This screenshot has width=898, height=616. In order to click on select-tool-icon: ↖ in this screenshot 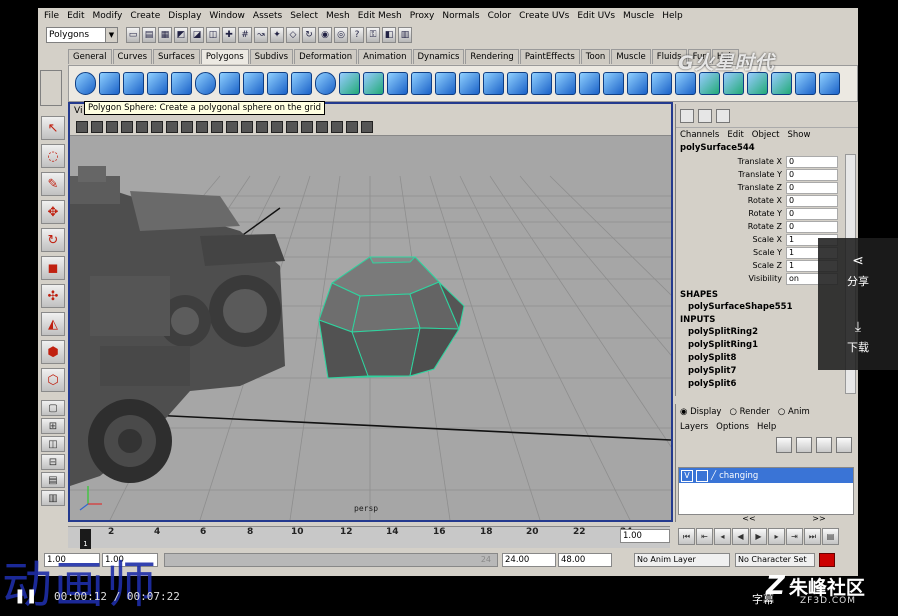, I will do `click(53, 128)`.